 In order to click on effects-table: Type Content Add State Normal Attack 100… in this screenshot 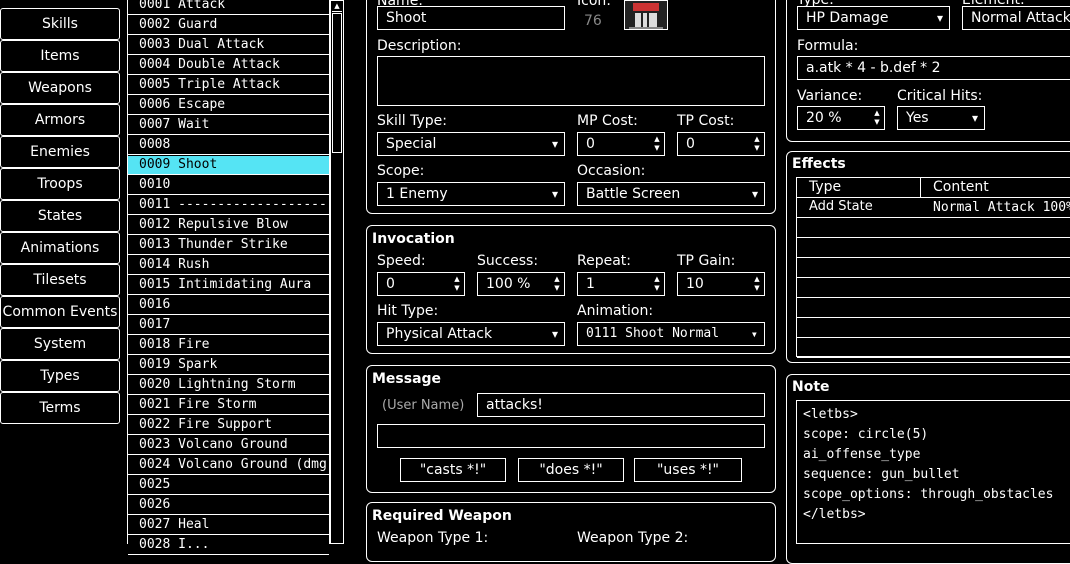, I will do `click(933, 267)`.